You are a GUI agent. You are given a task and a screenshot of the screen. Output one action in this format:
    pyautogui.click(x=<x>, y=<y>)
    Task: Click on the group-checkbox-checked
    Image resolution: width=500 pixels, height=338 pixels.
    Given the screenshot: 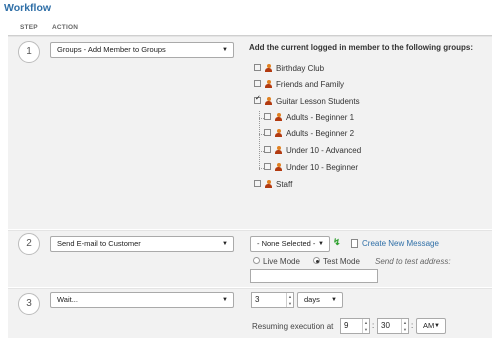 What is the action you would take?
    pyautogui.click(x=257, y=99)
    